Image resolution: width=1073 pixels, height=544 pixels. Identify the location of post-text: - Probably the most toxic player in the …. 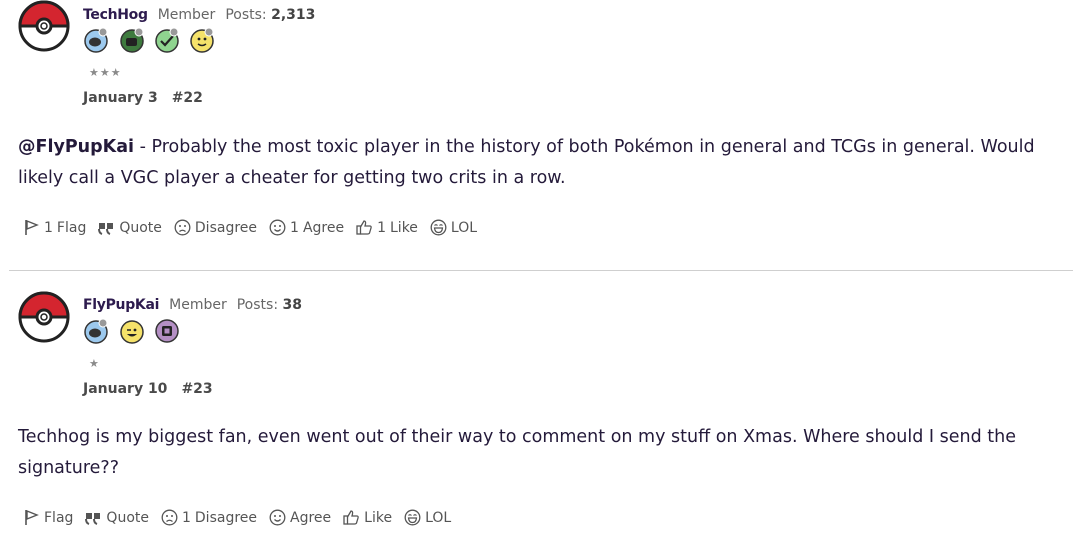
(526, 162).